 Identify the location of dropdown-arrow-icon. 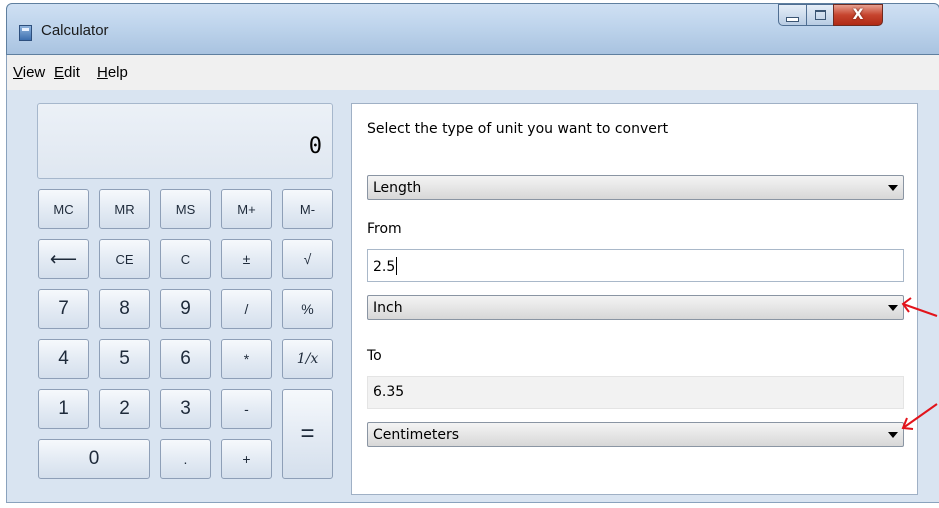
(893, 188).